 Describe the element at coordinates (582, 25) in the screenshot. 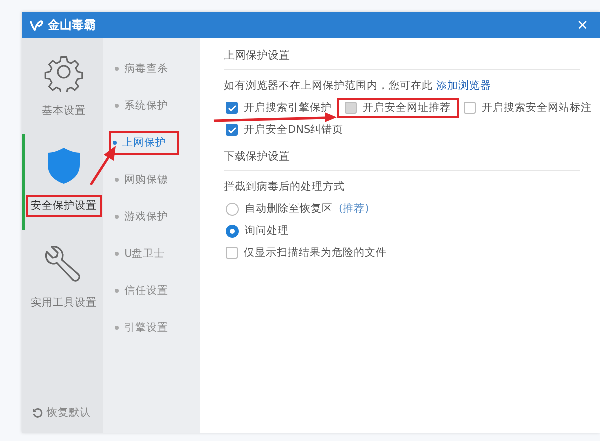

I see `close-button: ×` at that location.